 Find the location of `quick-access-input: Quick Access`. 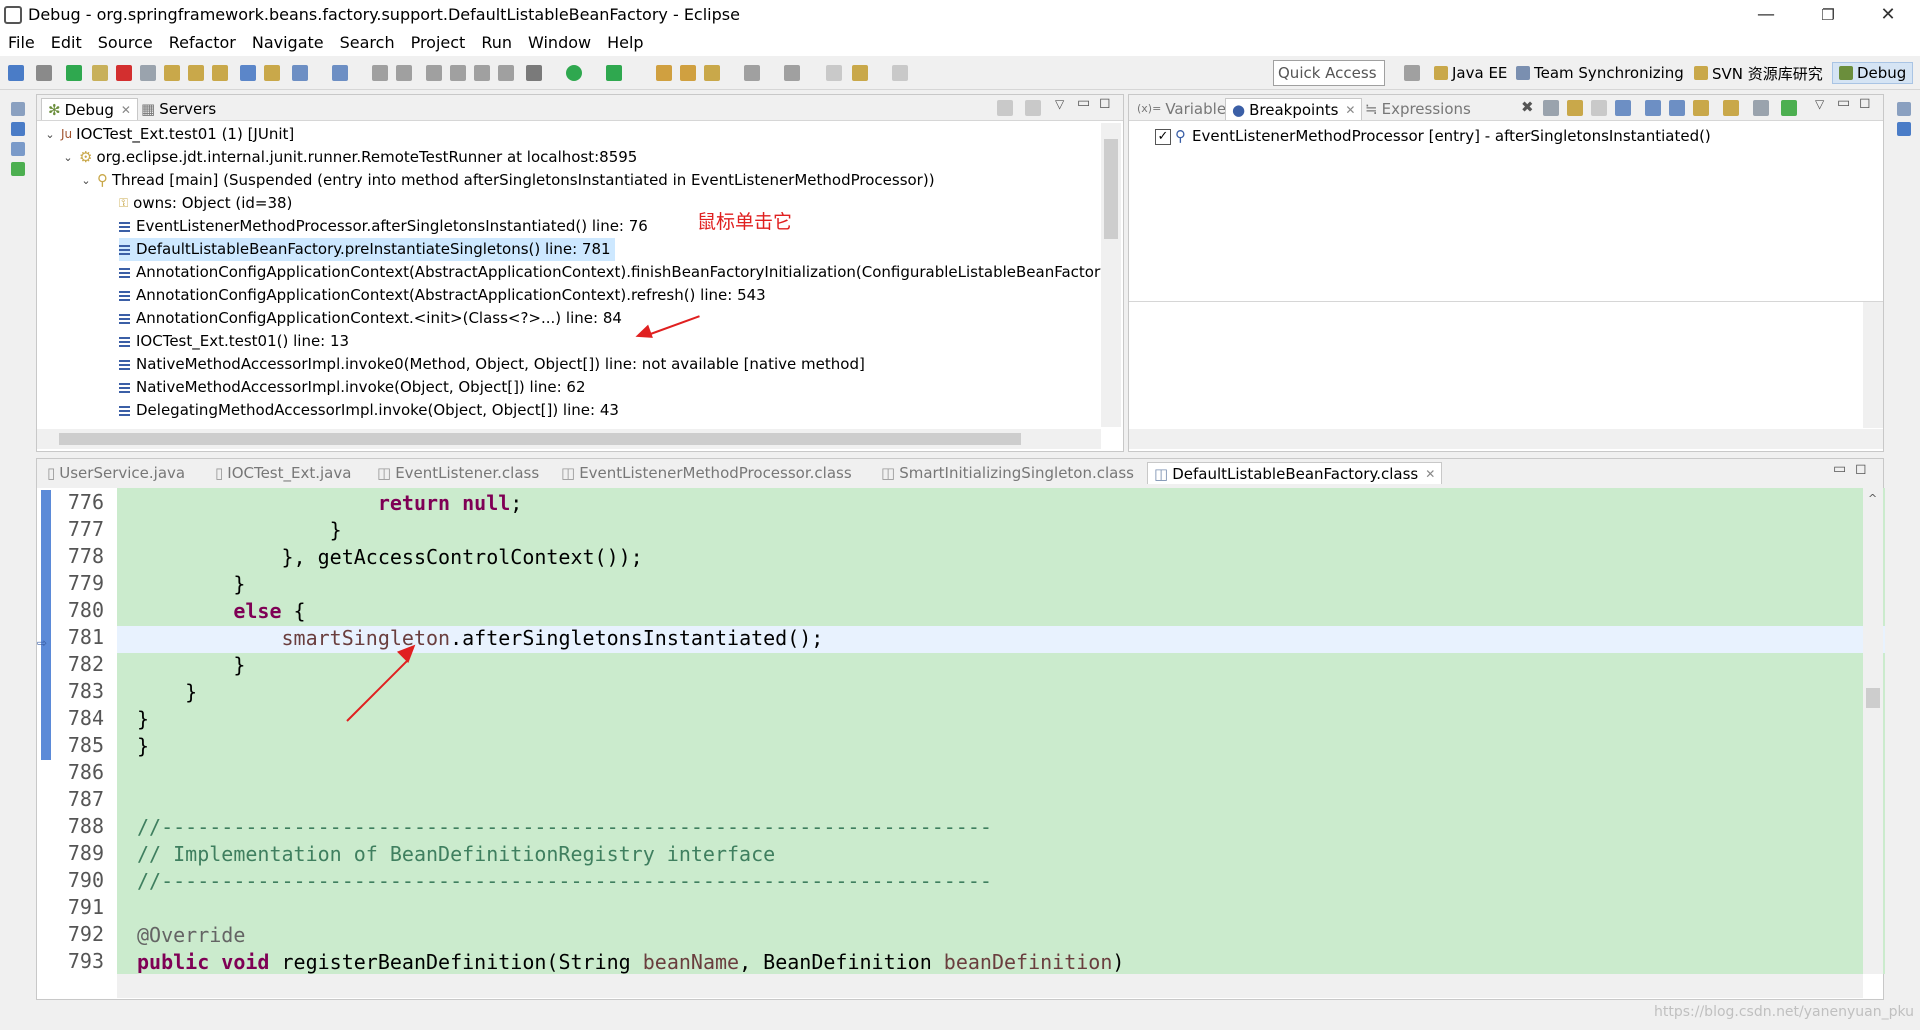

quick-access-input: Quick Access is located at coordinates (1329, 73).